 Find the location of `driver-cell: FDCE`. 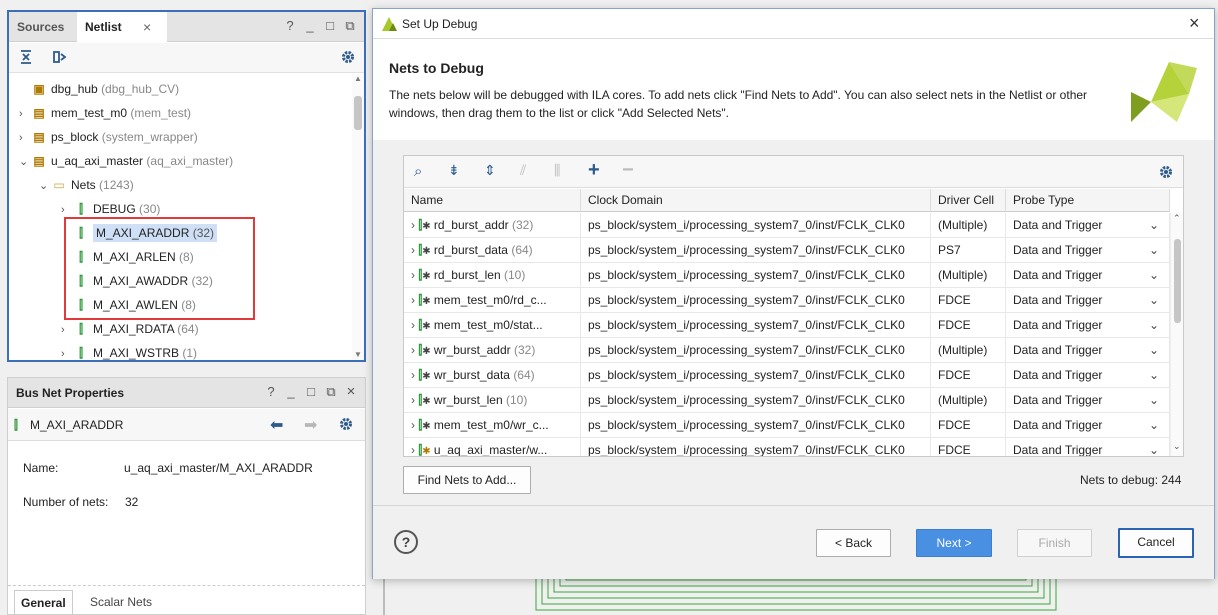

driver-cell: FDCE is located at coordinates (968, 325).